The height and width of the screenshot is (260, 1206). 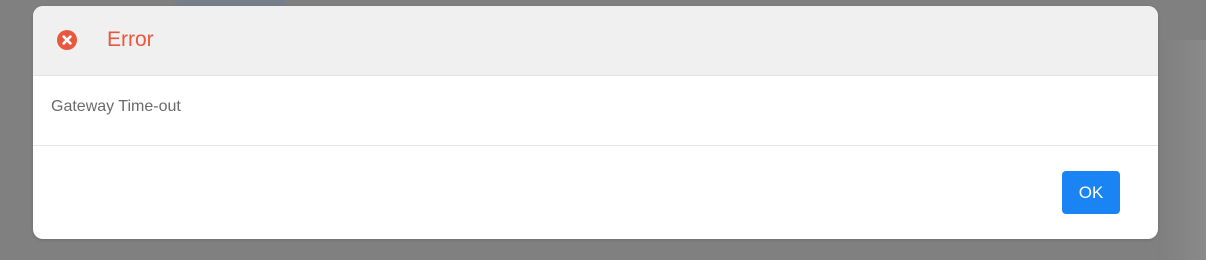 What do you see at coordinates (1091, 192) in the screenshot?
I see `ok-button: OK` at bounding box center [1091, 192].